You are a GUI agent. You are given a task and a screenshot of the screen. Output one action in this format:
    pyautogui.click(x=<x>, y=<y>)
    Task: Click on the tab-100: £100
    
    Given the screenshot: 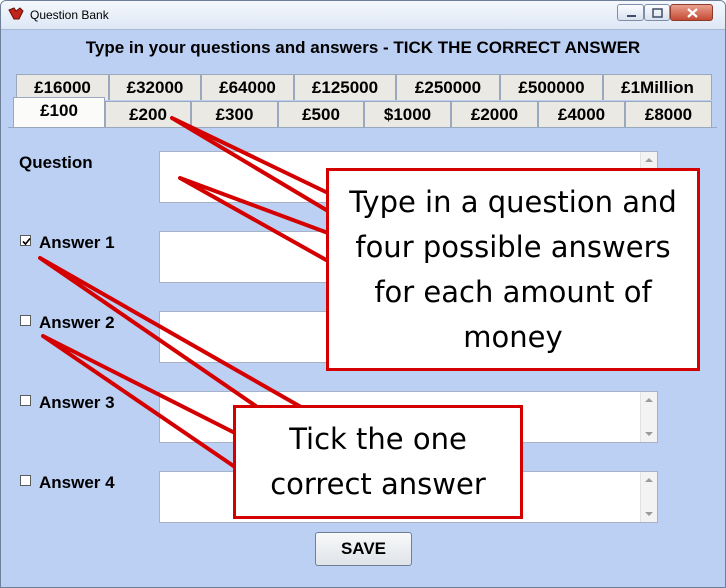 What is the action you would take?
    pyautogui.click(x=59, y=112)
    